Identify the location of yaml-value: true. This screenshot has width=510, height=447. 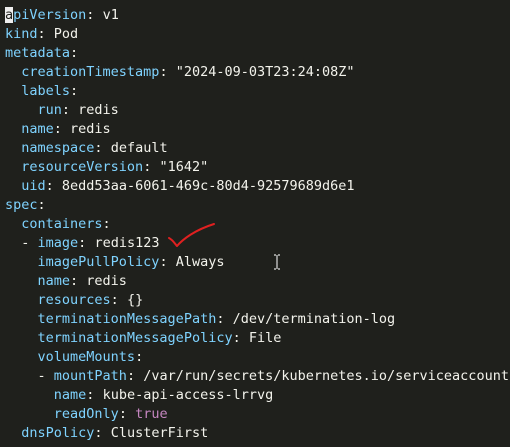
(151, 414).